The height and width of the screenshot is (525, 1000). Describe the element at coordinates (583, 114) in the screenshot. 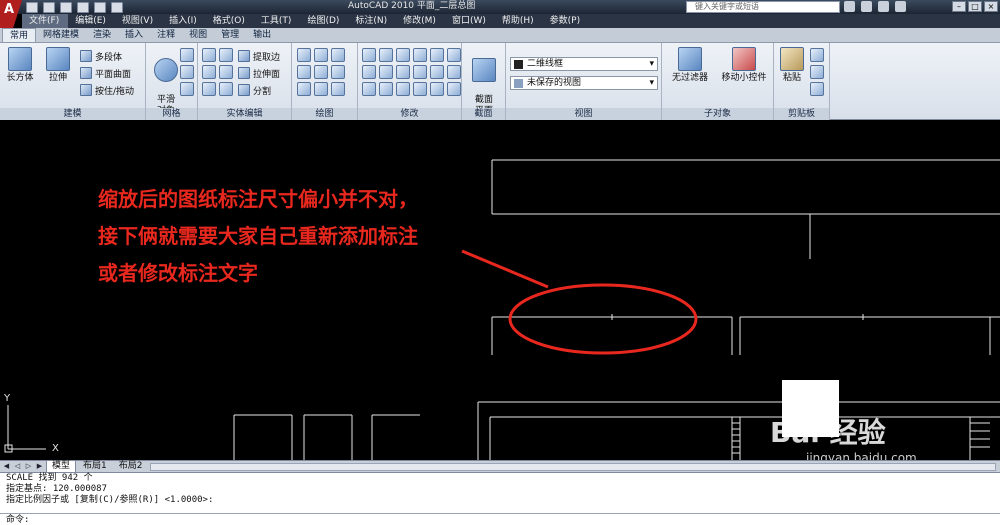

I see `panel-title-view: 视图` at that location.